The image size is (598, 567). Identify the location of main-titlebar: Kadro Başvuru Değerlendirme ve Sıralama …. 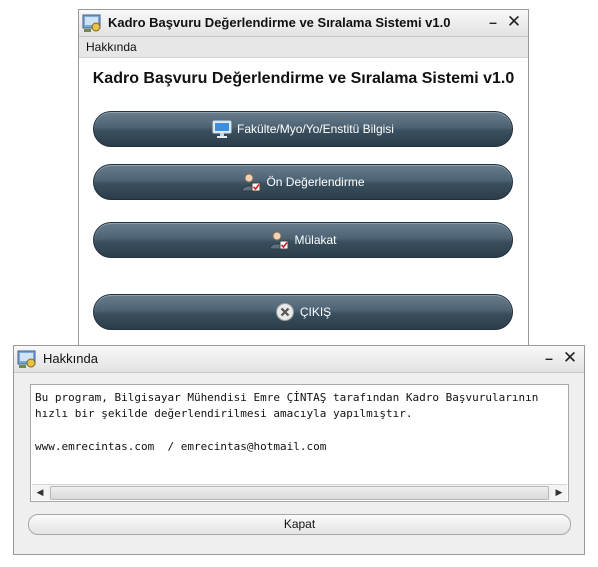
(303, 23).